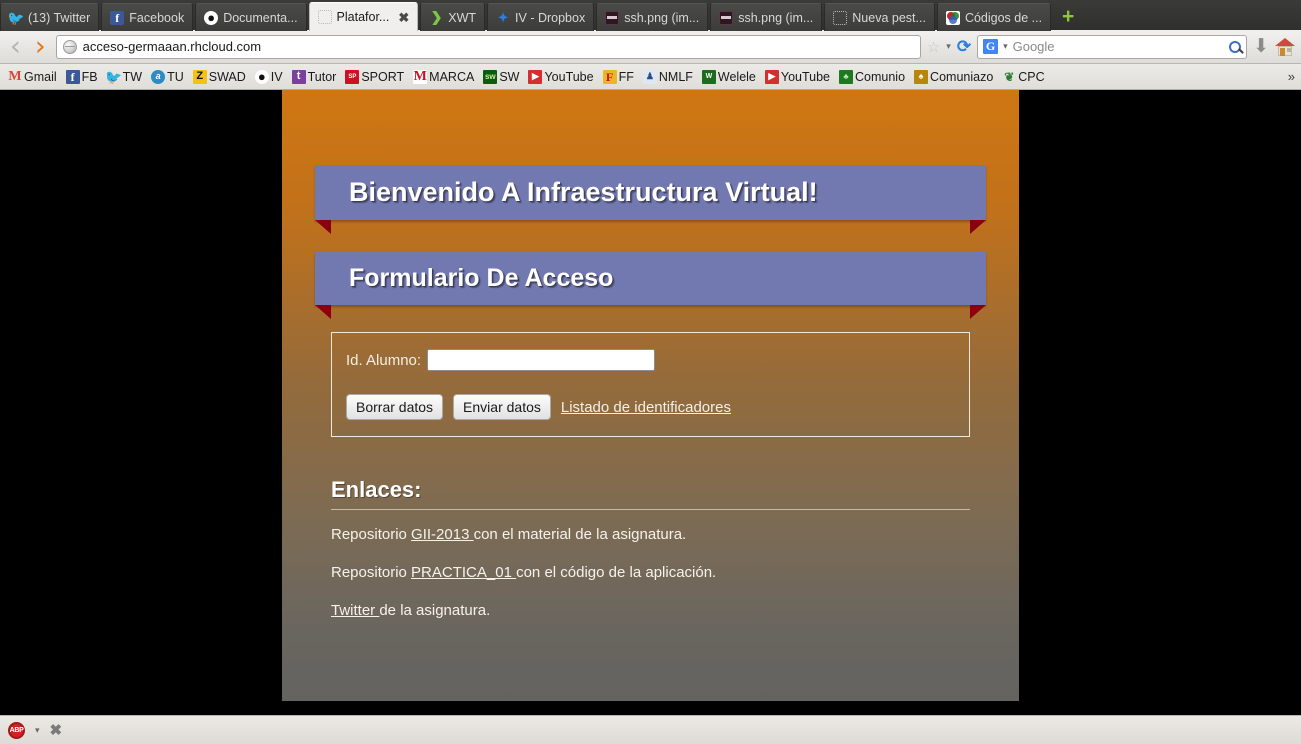 The image size is (1301, 744). I want to click on bookmark-ff: F FF, so click(618, 77).